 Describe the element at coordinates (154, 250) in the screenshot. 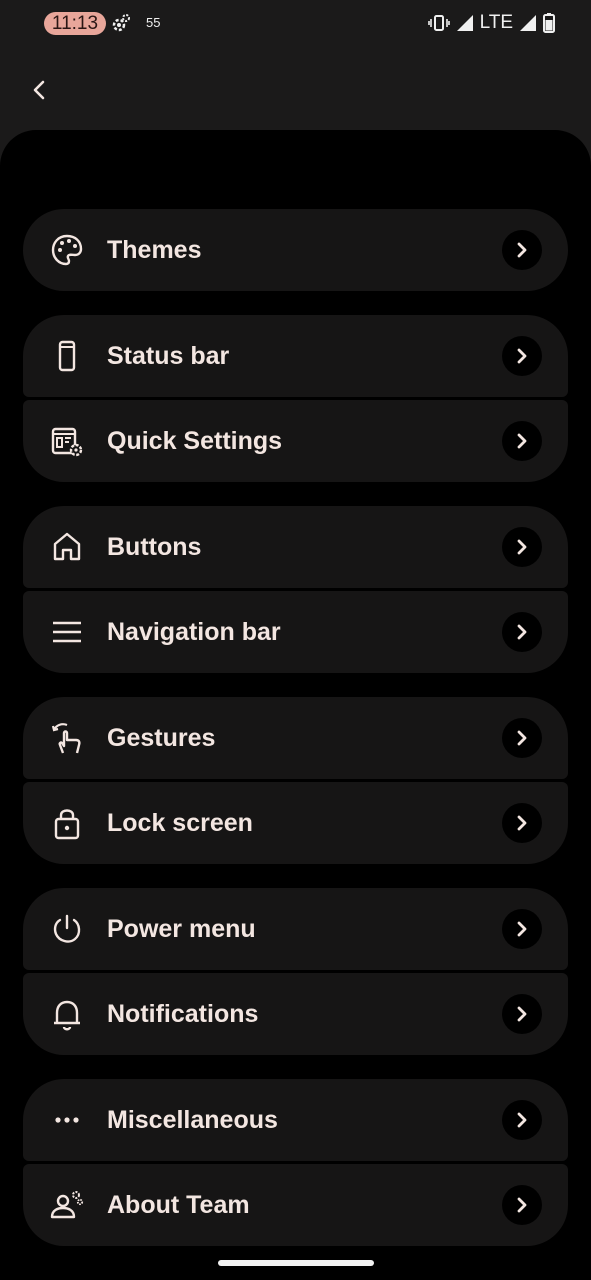

I see `menu-item-label: Themes` at that location.